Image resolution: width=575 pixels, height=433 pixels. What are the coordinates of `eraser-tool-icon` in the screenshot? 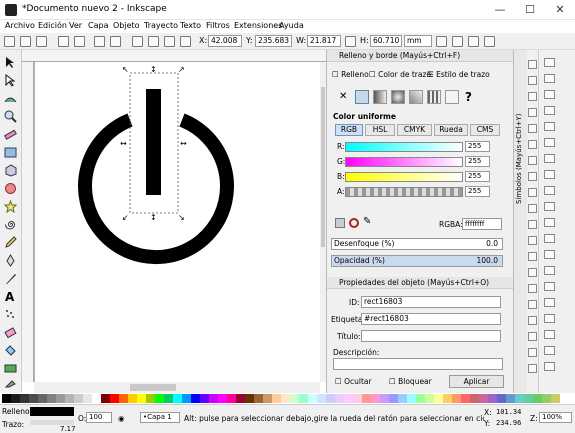 It's located at (10, 332).